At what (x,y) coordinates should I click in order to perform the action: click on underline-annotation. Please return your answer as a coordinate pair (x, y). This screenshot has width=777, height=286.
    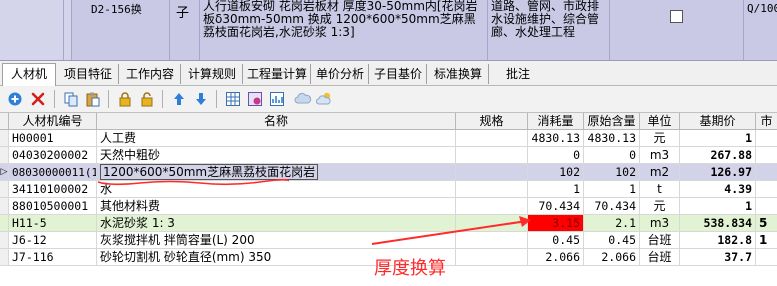
    Looking at the image, I should click on (193, 182).